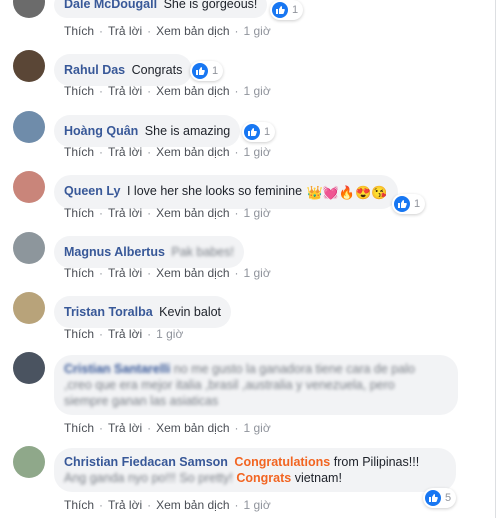 The height and width of the screenshot is (518, 500). I want to click on comment-author: Dale McDougall, so click(110, 5).